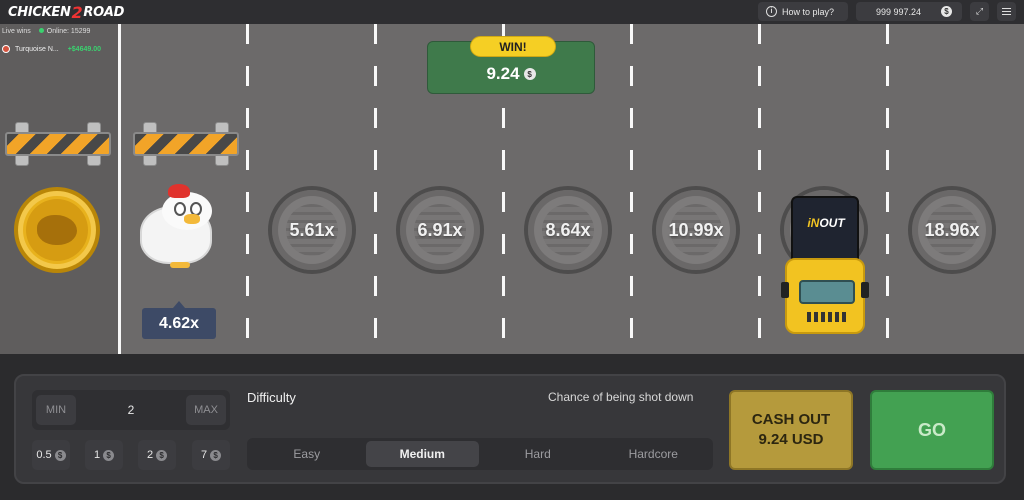 The image size is (1024, 500). Describe the element at coordinates (56, 410) in the screenshot. I see `min-bet-button: MIN` at that location.